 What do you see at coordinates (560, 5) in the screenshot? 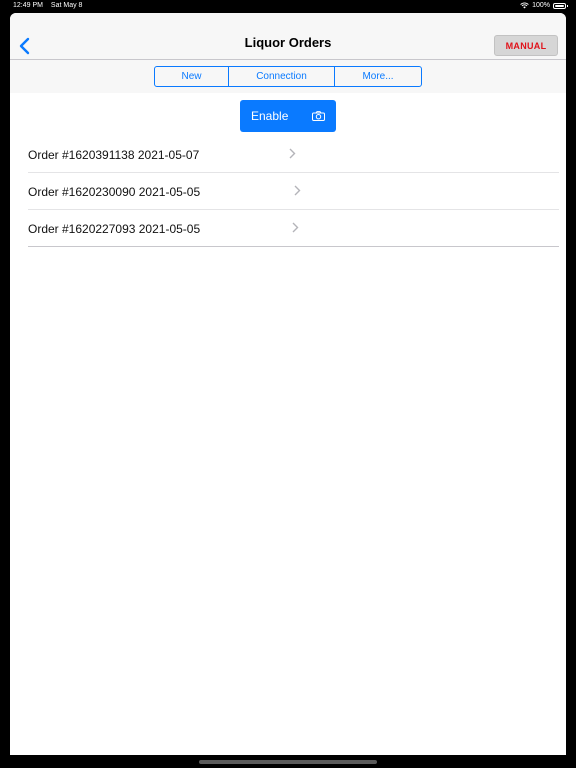
I see `battery-icon` at bounding box center [560, 5].